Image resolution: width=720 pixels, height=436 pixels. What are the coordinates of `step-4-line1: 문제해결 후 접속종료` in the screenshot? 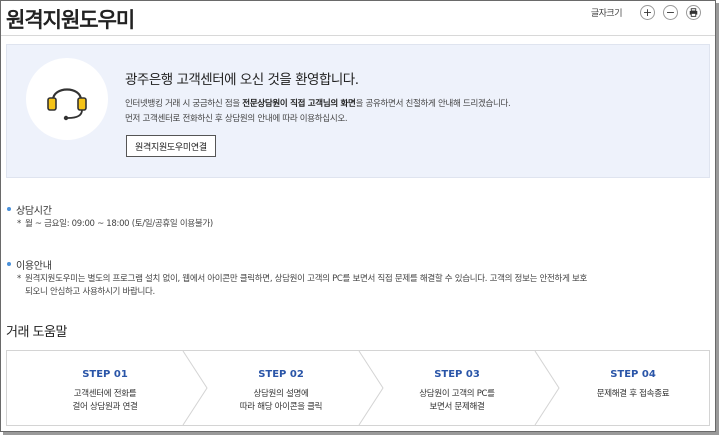 It's located at (633, 394).